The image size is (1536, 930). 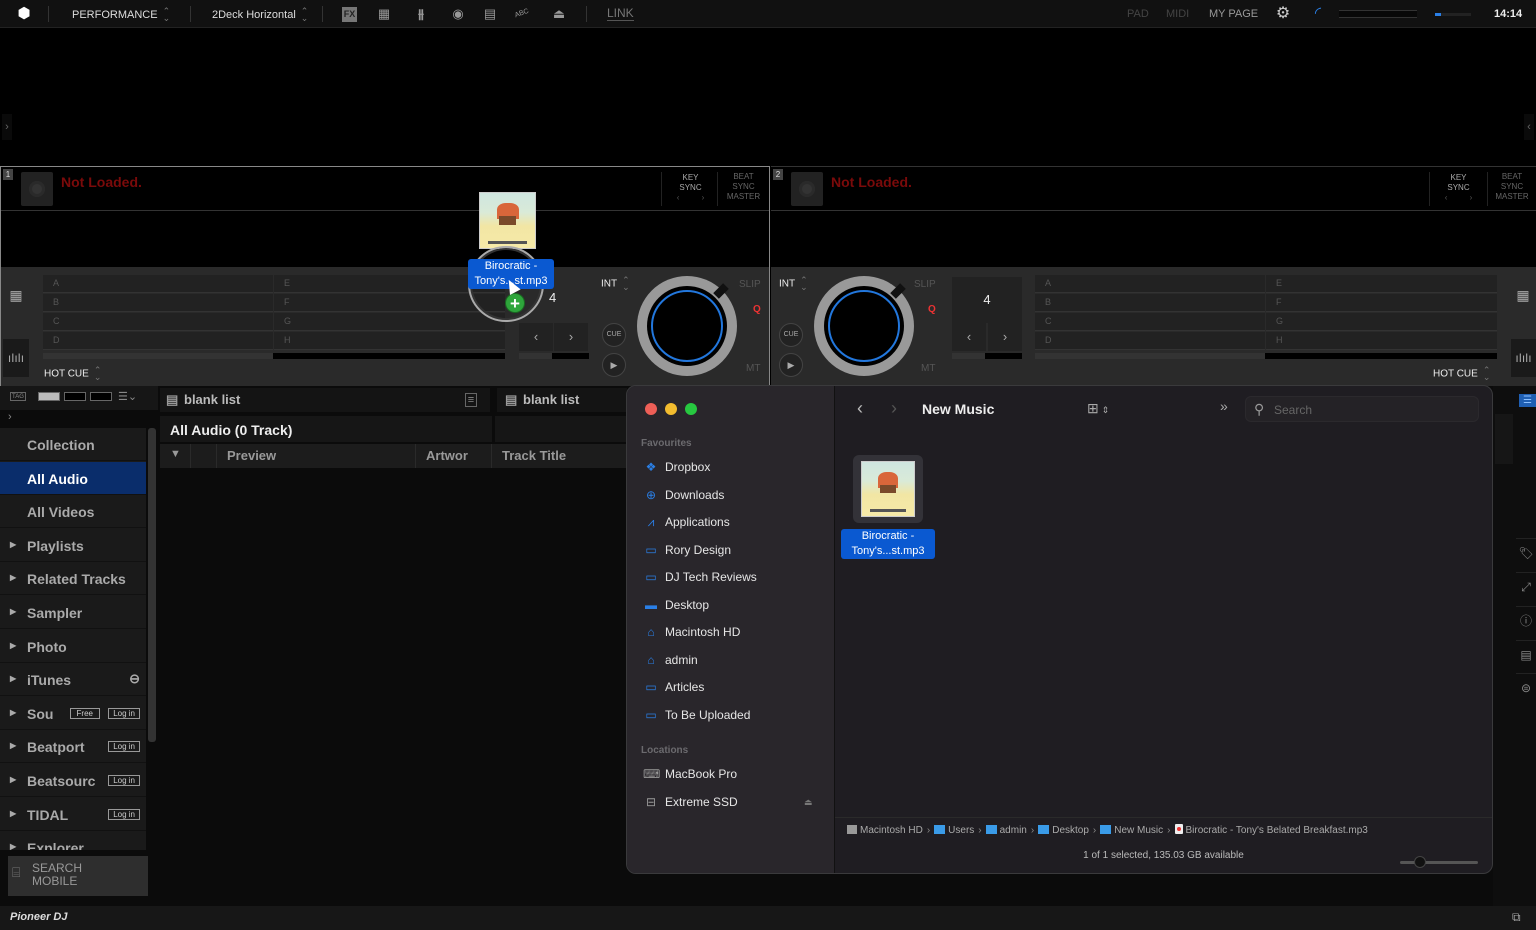 I want to click on tree-item: ▶ Photo, so click(x=73, y=646).